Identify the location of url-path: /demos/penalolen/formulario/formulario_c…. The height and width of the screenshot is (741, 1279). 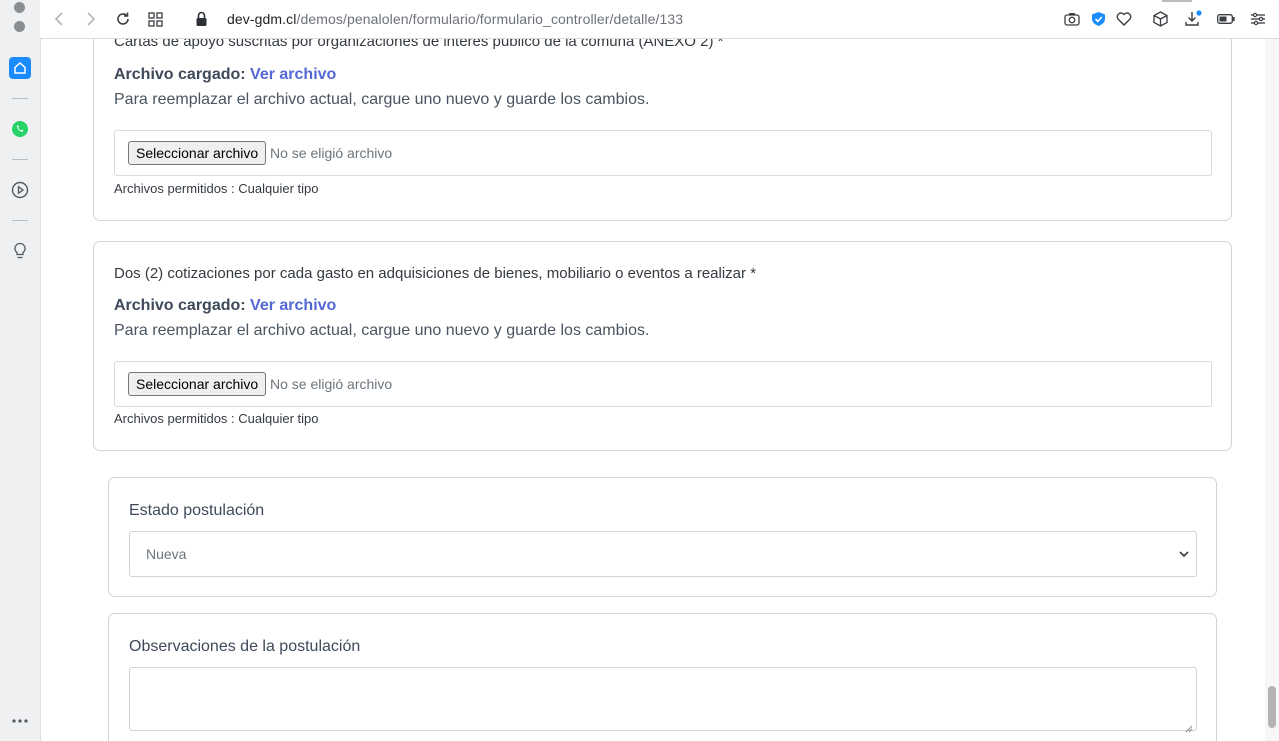
(490, 19).